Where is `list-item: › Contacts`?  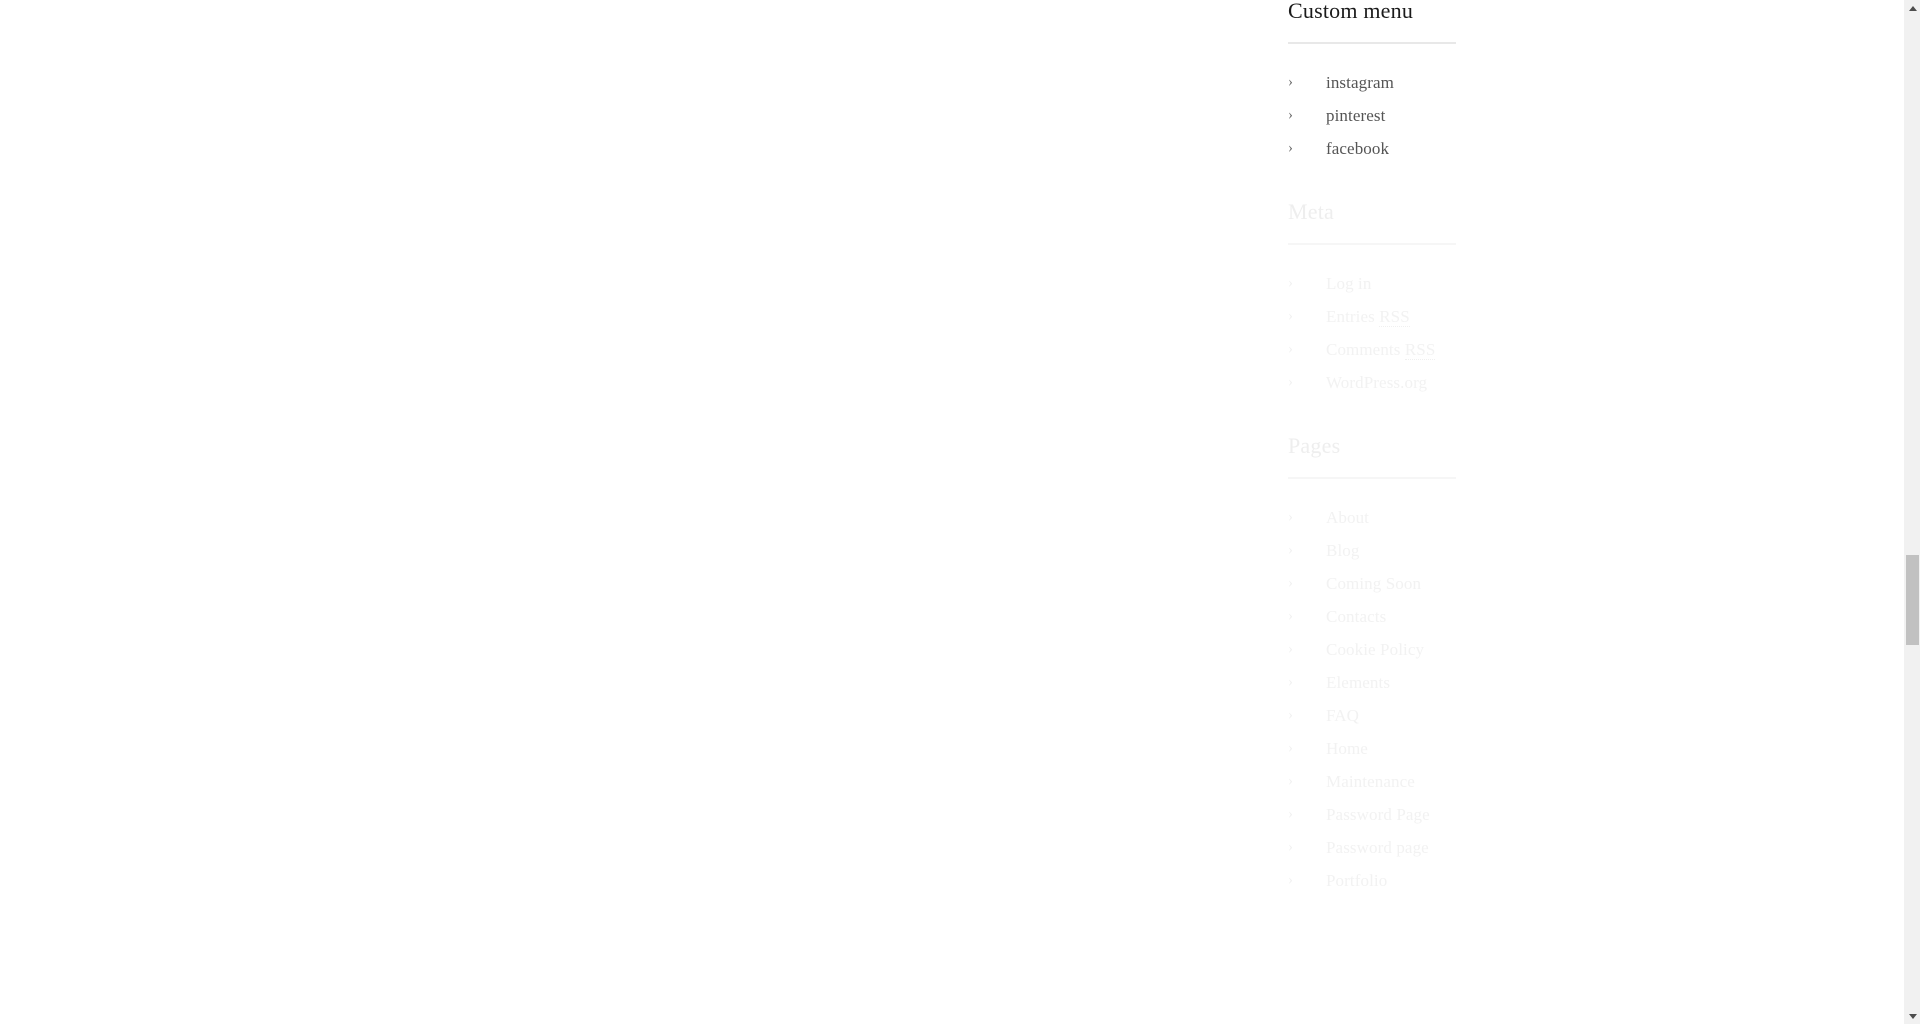
list-item: › Contacts is located at coordinates (1568, 616).